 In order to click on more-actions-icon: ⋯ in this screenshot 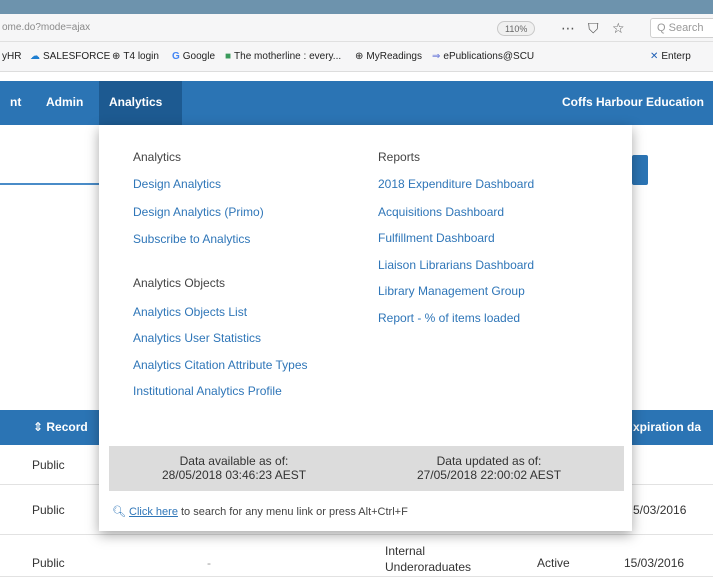, I will do `click(568, 28)`.